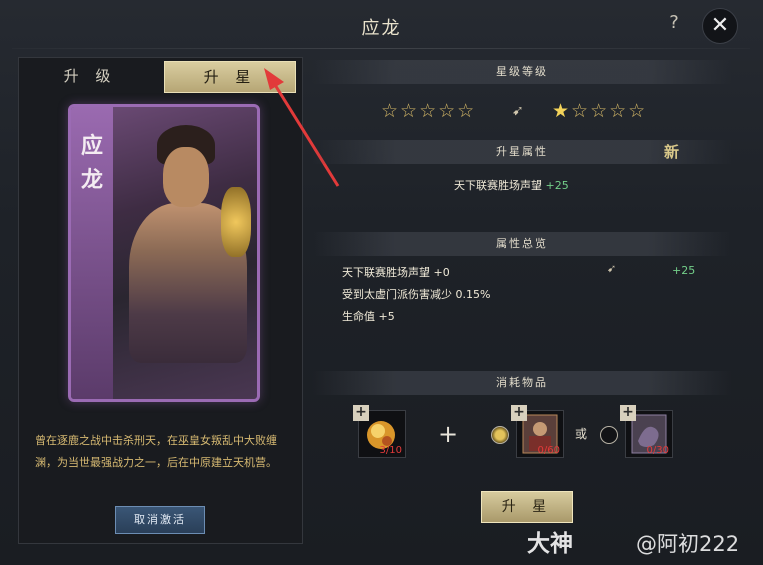 The image size is (763, 565). What do you see at coordinates (674, 22) in the screenshot?
I see `help-icon: ?` at bounding box center [674, 22].